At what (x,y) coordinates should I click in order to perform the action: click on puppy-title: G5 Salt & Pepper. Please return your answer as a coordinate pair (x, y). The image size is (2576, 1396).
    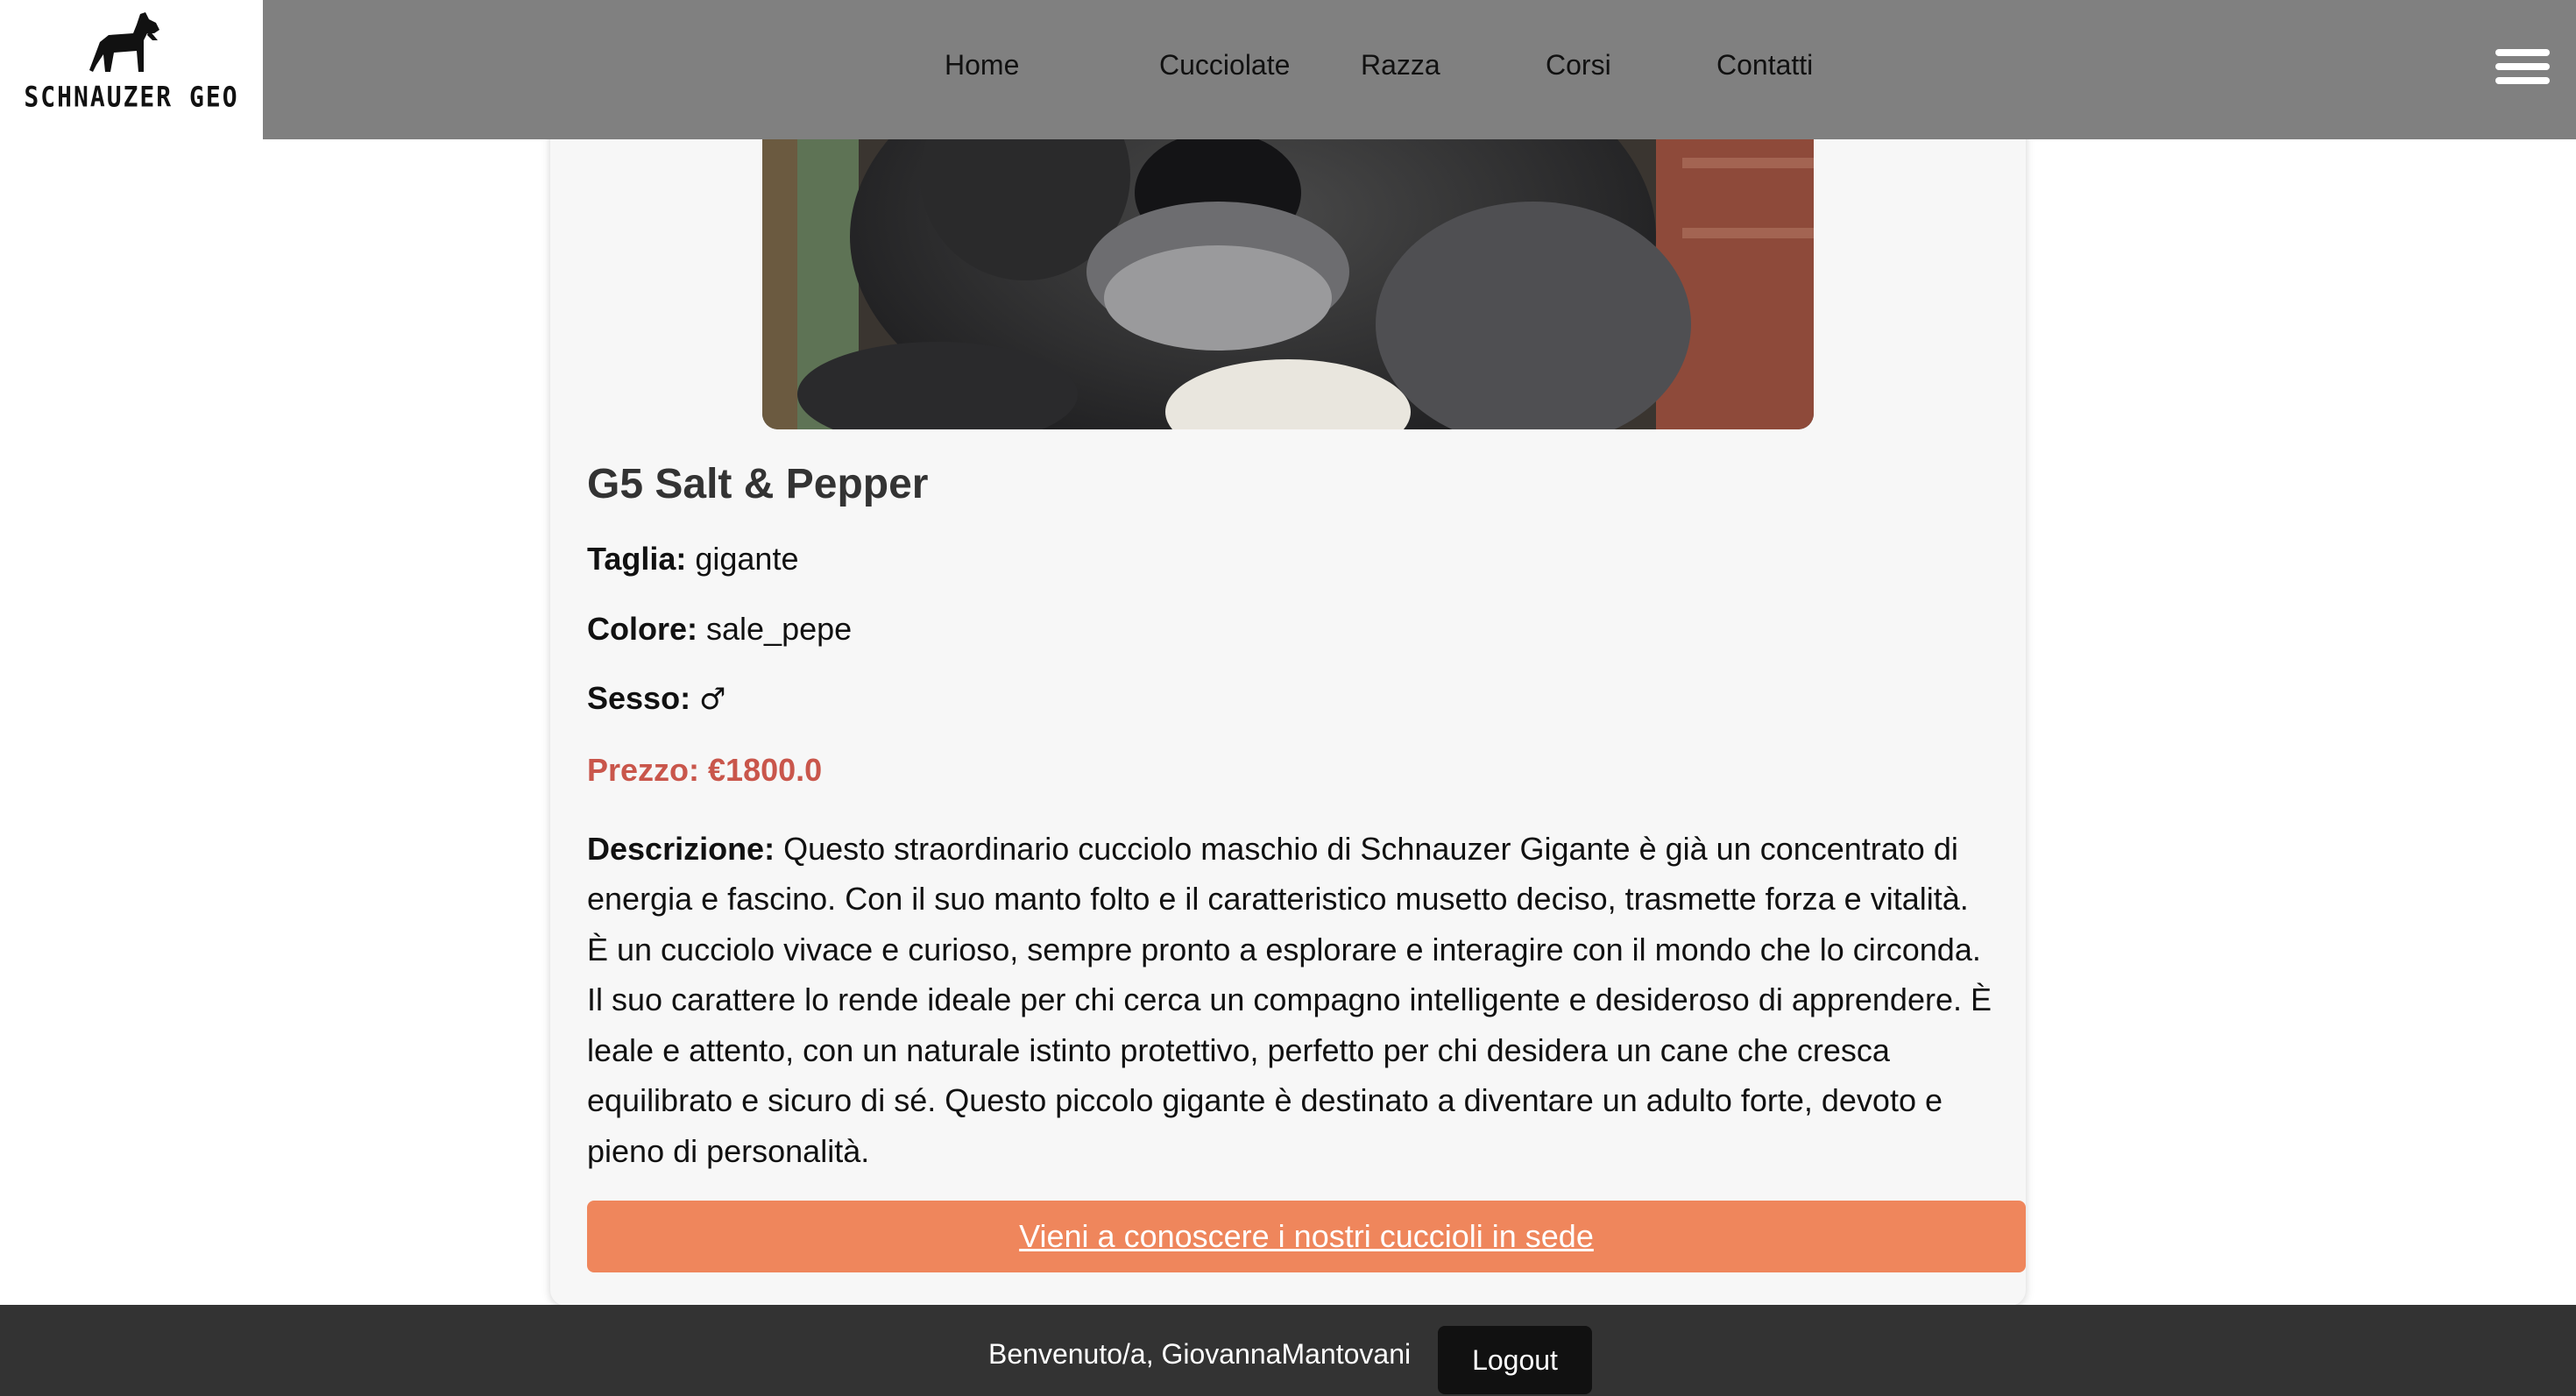
    Looking at the image, I should click on (758, 484).